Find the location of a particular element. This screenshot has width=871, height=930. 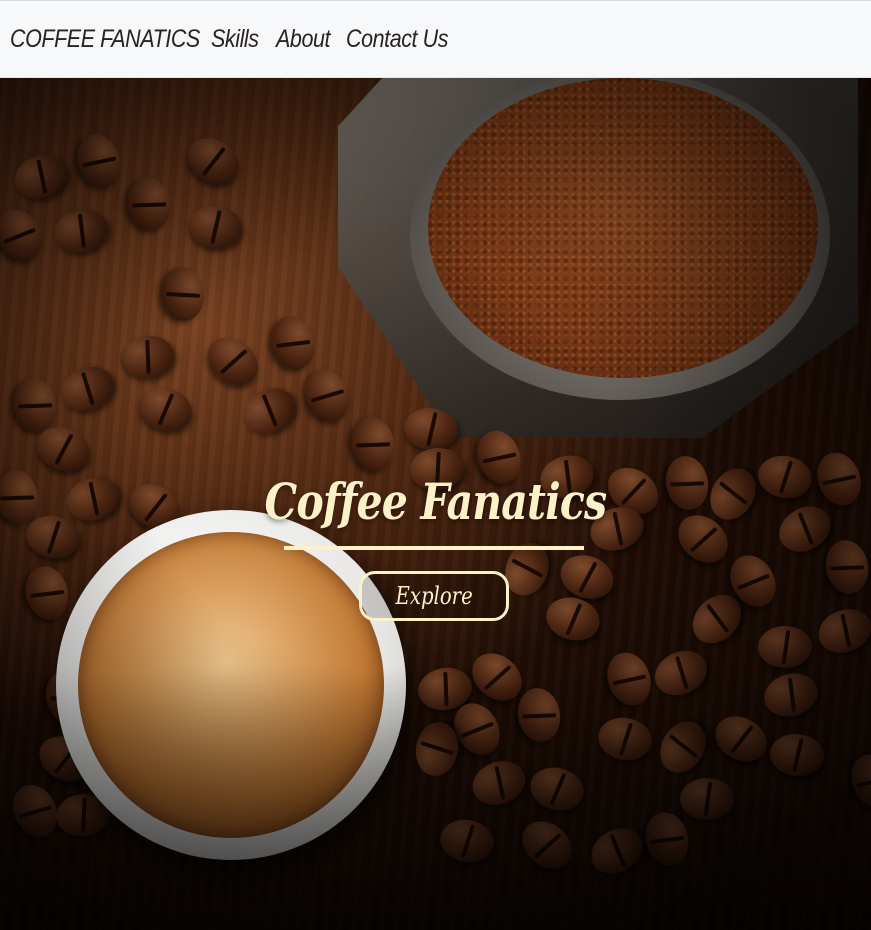

nav-item-contact: Contact Us is located at coordinates (405, 39).